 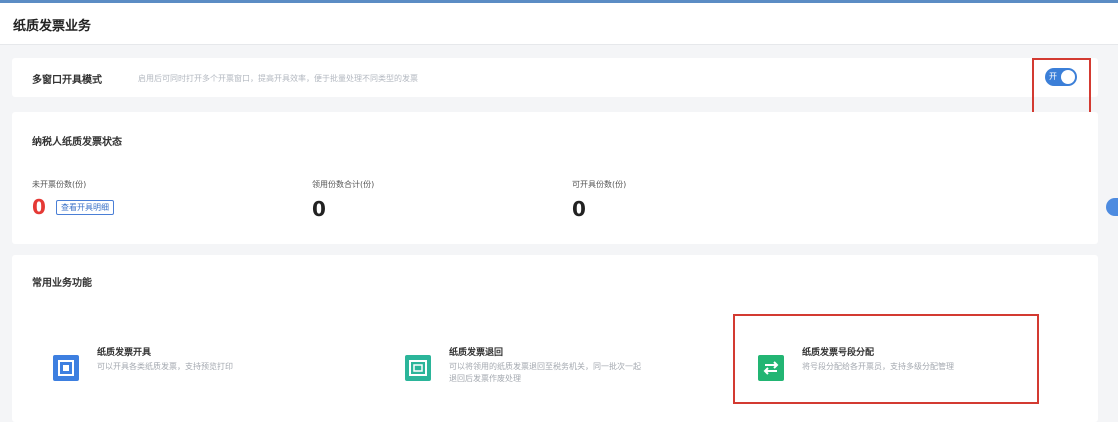 I want to click on functions-title: 常用业务功能, so click(x=62, y=283).